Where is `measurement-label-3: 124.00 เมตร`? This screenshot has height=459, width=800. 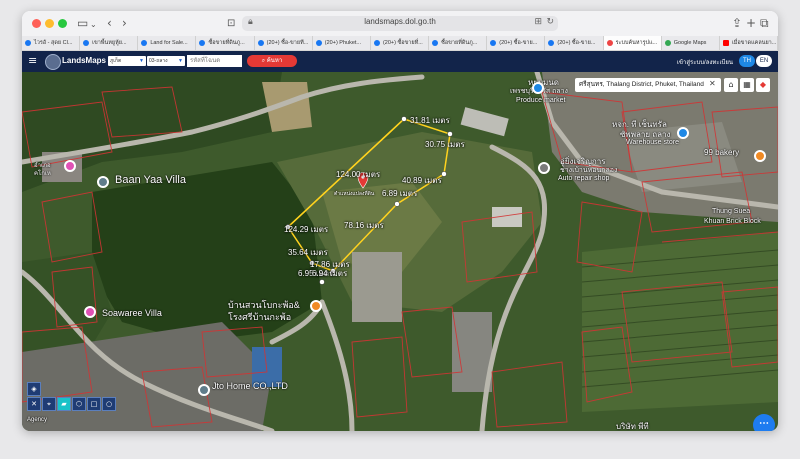
measurement-label-3: 124.00 เมตร is located at coordinates (358, 174).